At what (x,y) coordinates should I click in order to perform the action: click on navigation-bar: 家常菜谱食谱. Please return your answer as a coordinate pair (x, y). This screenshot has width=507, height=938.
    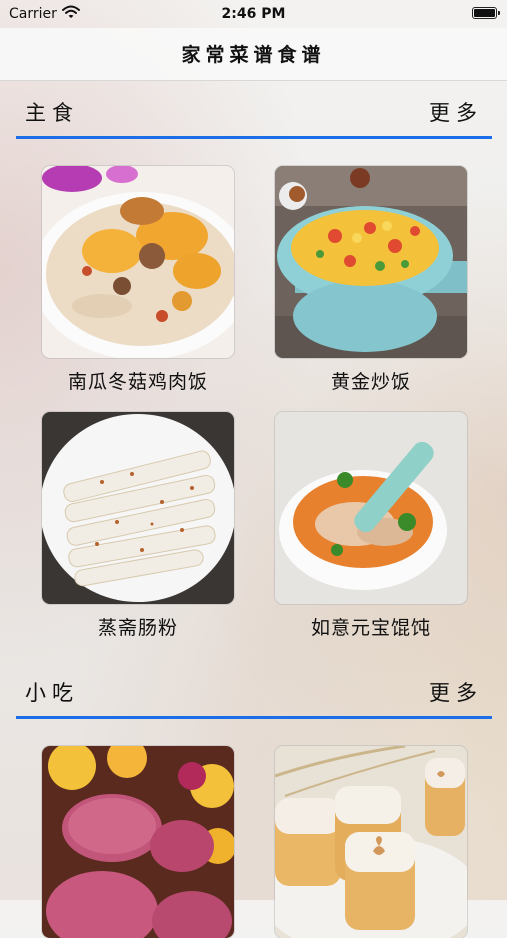
    Looking at the image, I should click on (253, 54).